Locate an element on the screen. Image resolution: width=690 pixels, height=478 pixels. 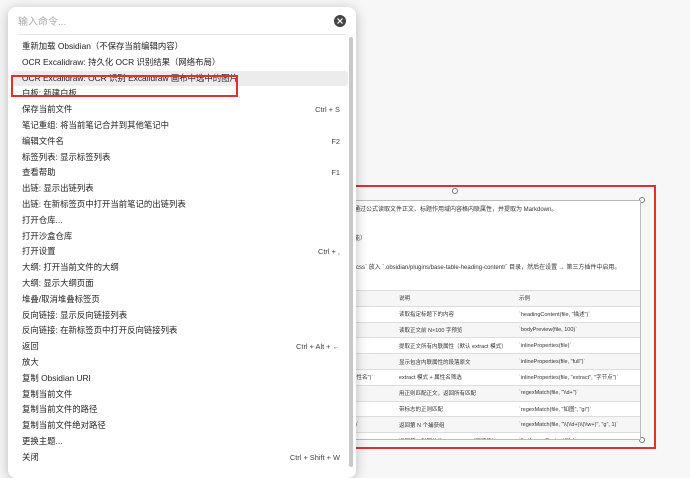
preview-table-cell: 返回第 N 个捕获组 is located at coordinates (456, 424).